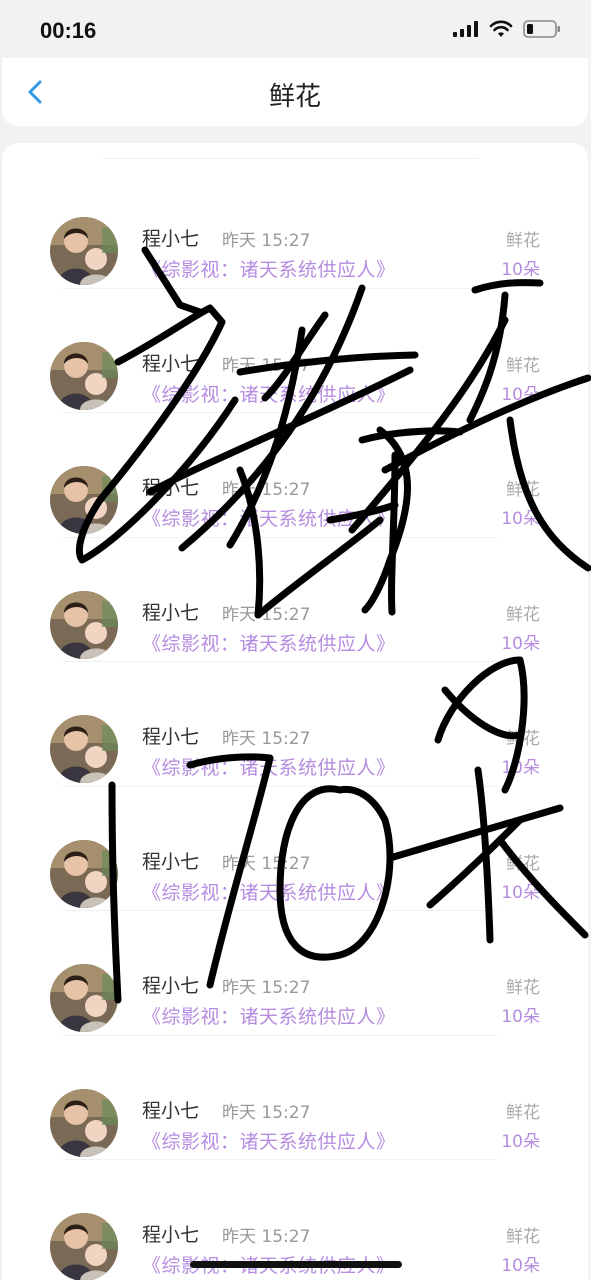  I want to click on cellular-signal-icon, so click(465, 29).